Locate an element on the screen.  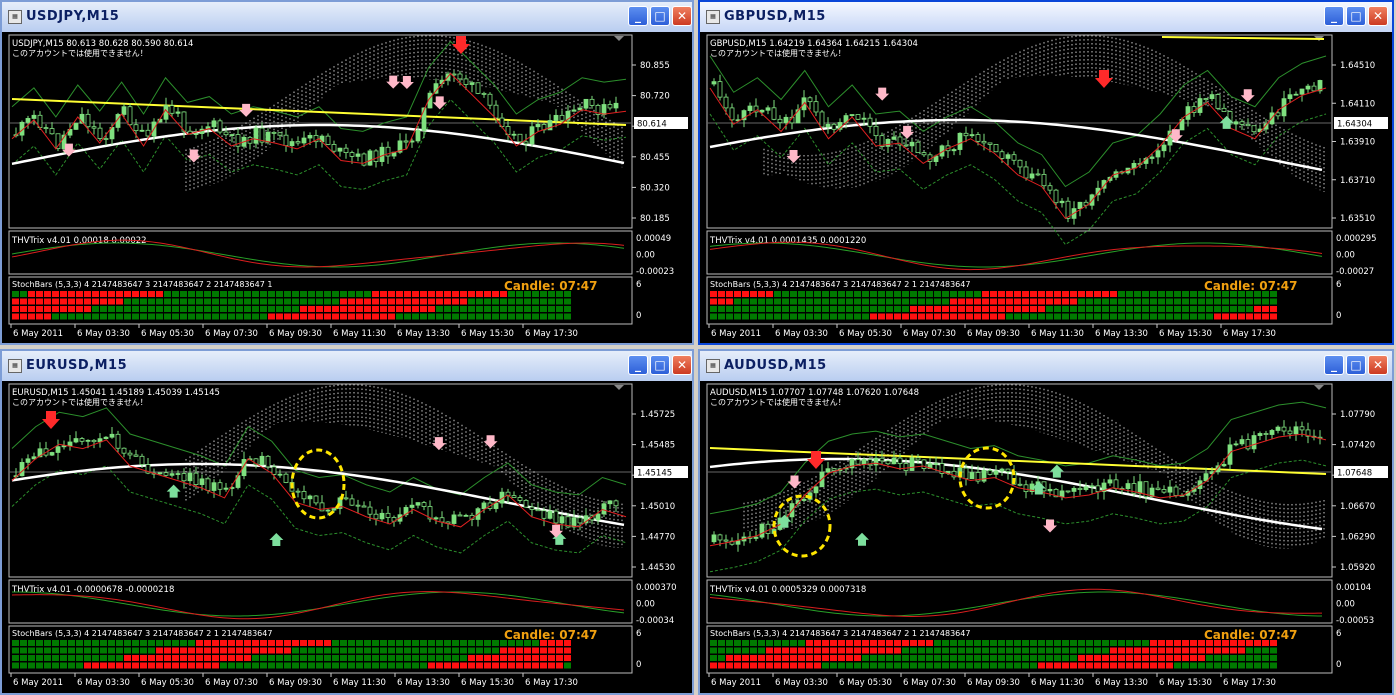
time-axis-label: 6 May 07:30 is located at coordinates (929, 683).